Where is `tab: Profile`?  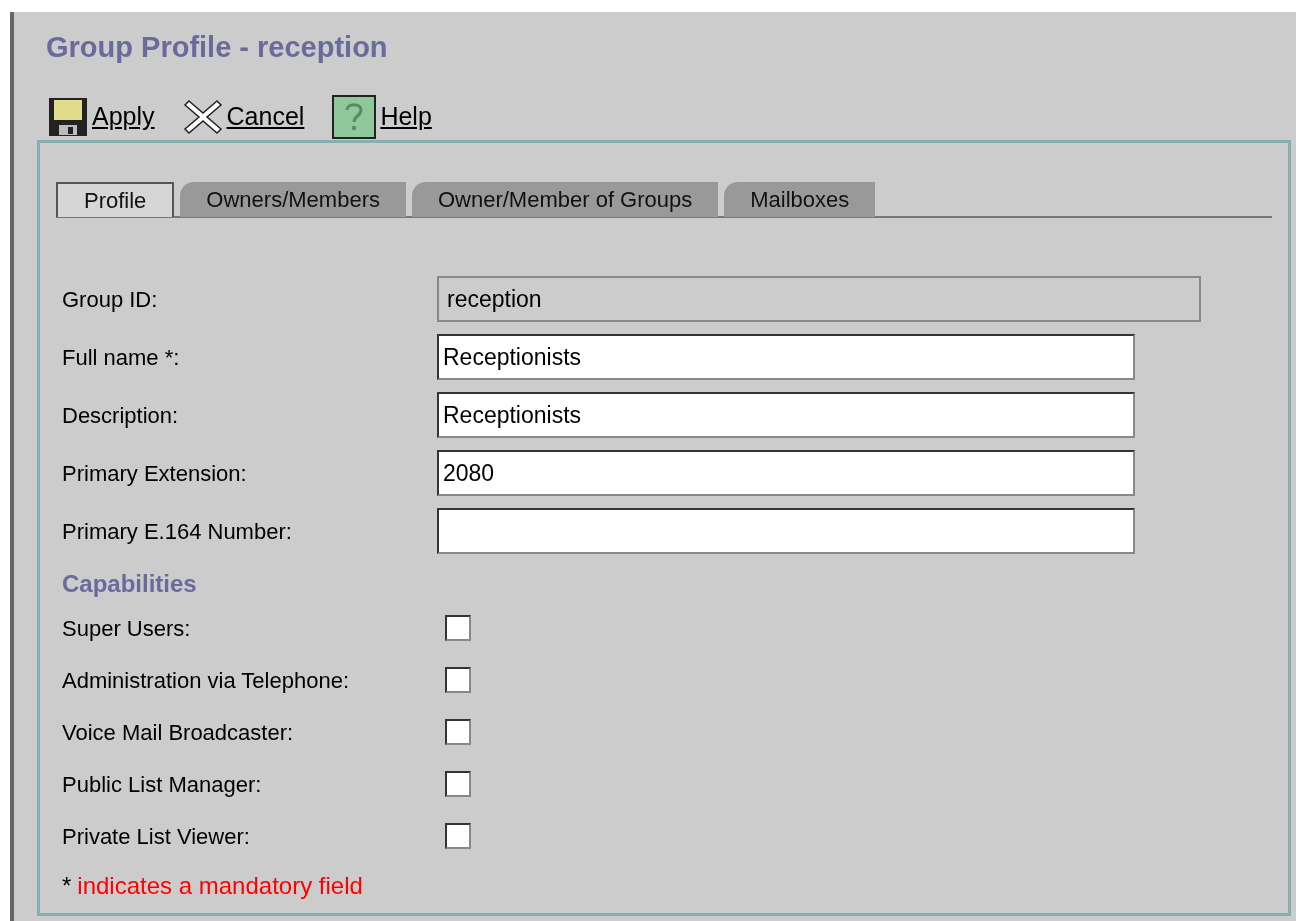
tab: Profile is located at coordinates (115, 199).